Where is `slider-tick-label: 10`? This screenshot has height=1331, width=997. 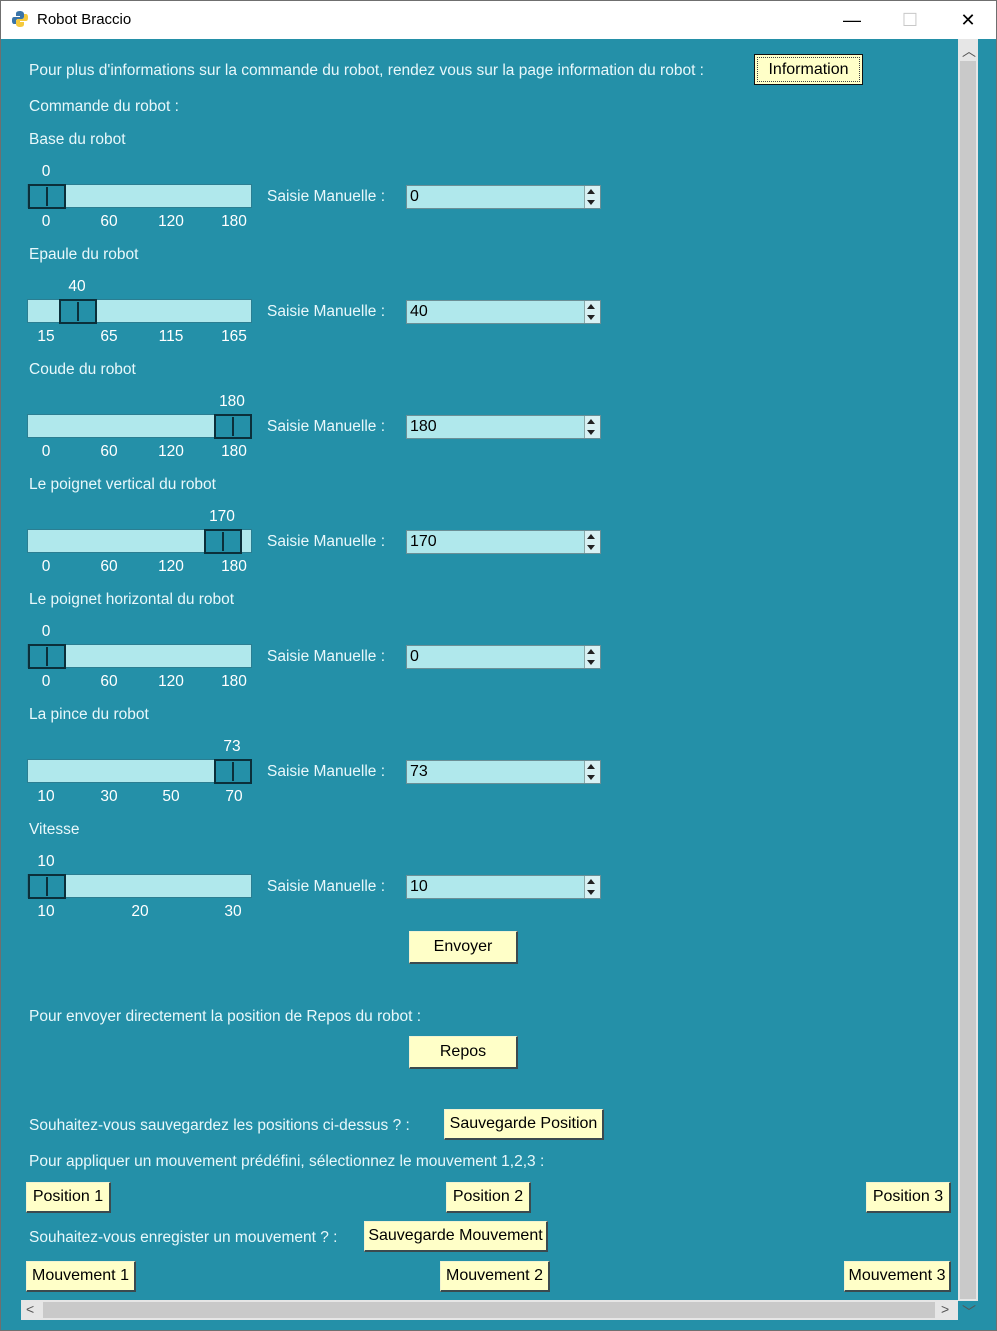 slider-tick-label: 10 is located at coordinates (46, 911).